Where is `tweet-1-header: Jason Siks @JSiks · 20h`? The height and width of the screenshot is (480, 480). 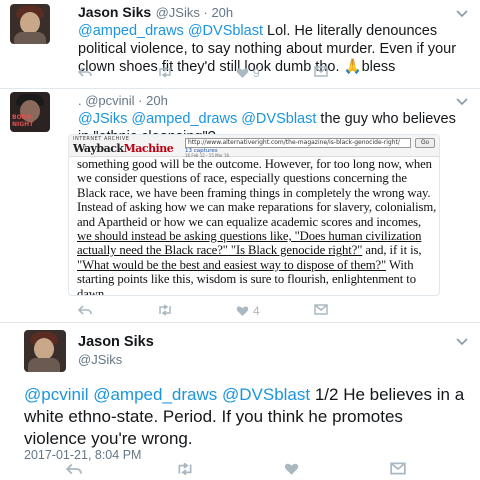 tweet-1-header: Jason Siks @JSiks · 20h is located at coordinates (156, 12).